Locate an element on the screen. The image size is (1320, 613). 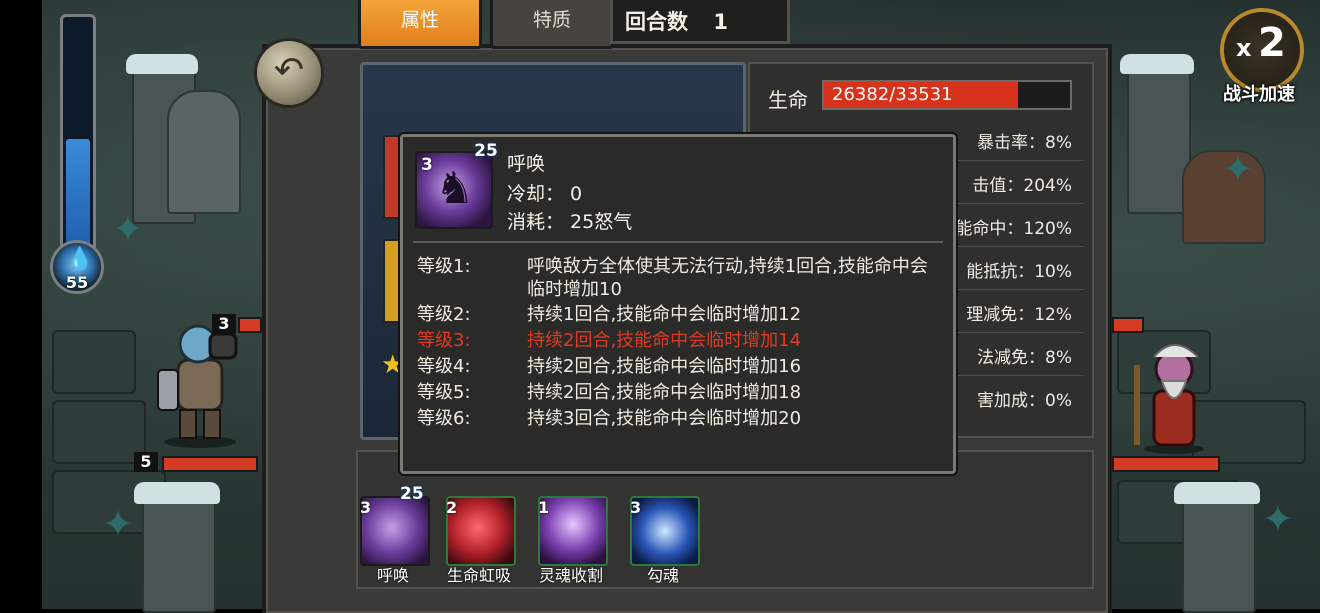
level-desc: 持续2回合,技能命中会临时增加18 is located at coordinates (664, 392).